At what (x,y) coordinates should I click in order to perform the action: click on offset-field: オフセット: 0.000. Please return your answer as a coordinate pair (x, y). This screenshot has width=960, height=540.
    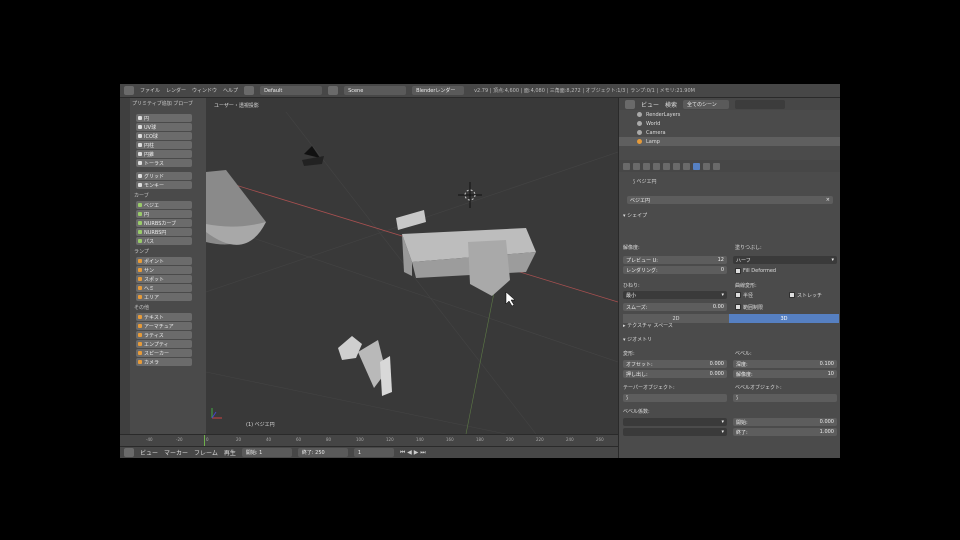
    Looking at the image, I should click on (675, 364).